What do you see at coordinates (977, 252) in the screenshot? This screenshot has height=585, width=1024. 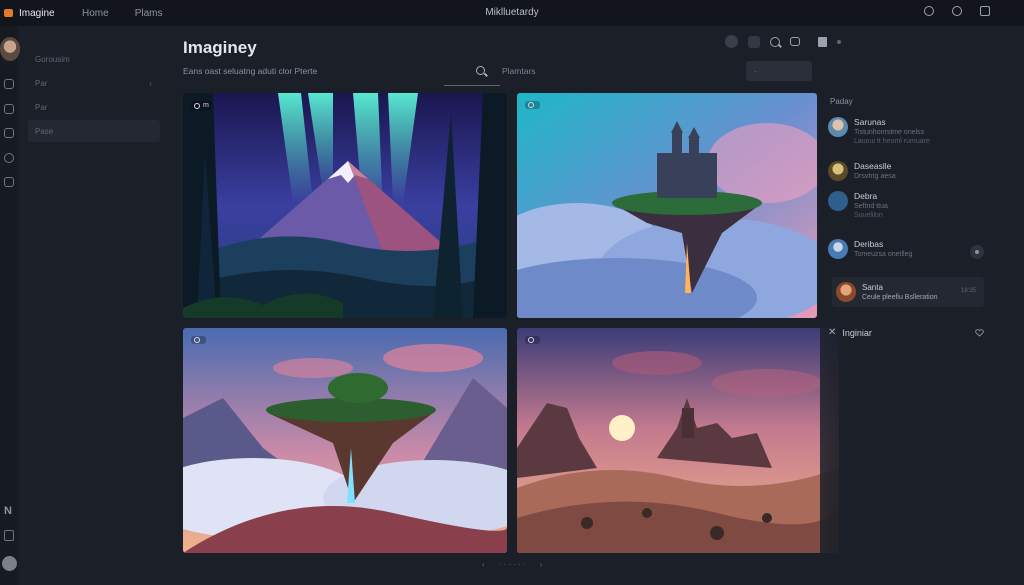 I see `heart-button-icon` at bounding box center [977, 252].